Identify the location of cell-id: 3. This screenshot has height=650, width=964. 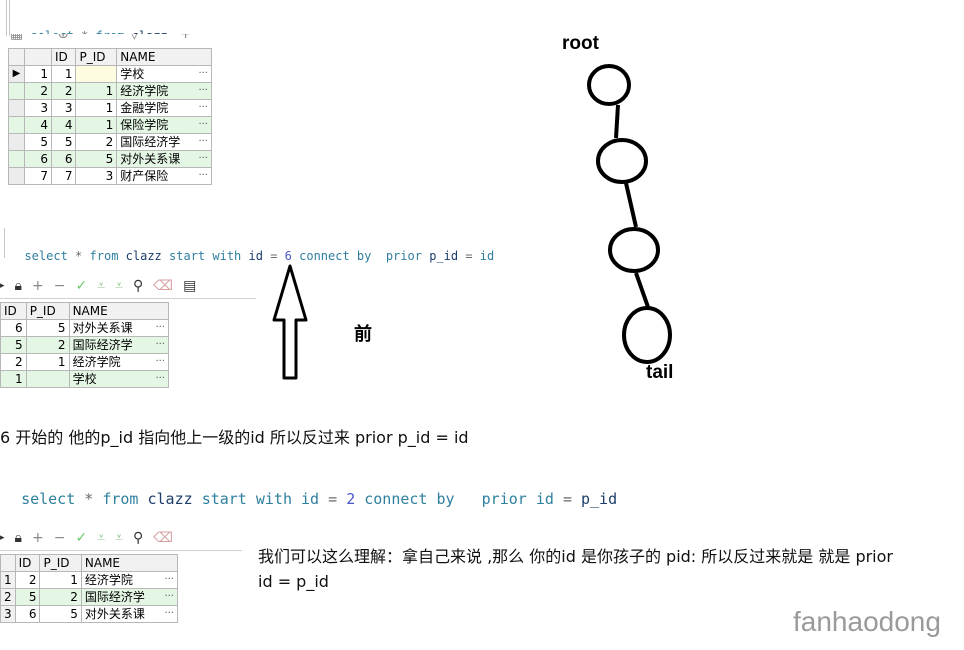
(63, 108).